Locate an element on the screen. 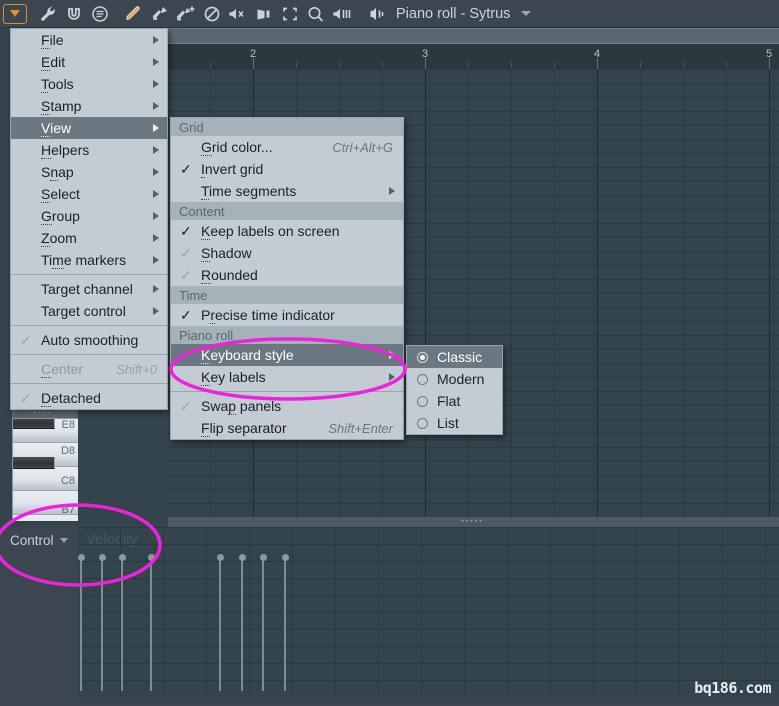 The height and width of the screenshot is (706, 779). kbstyle-item-list: List is located at coordinates (454, 423).